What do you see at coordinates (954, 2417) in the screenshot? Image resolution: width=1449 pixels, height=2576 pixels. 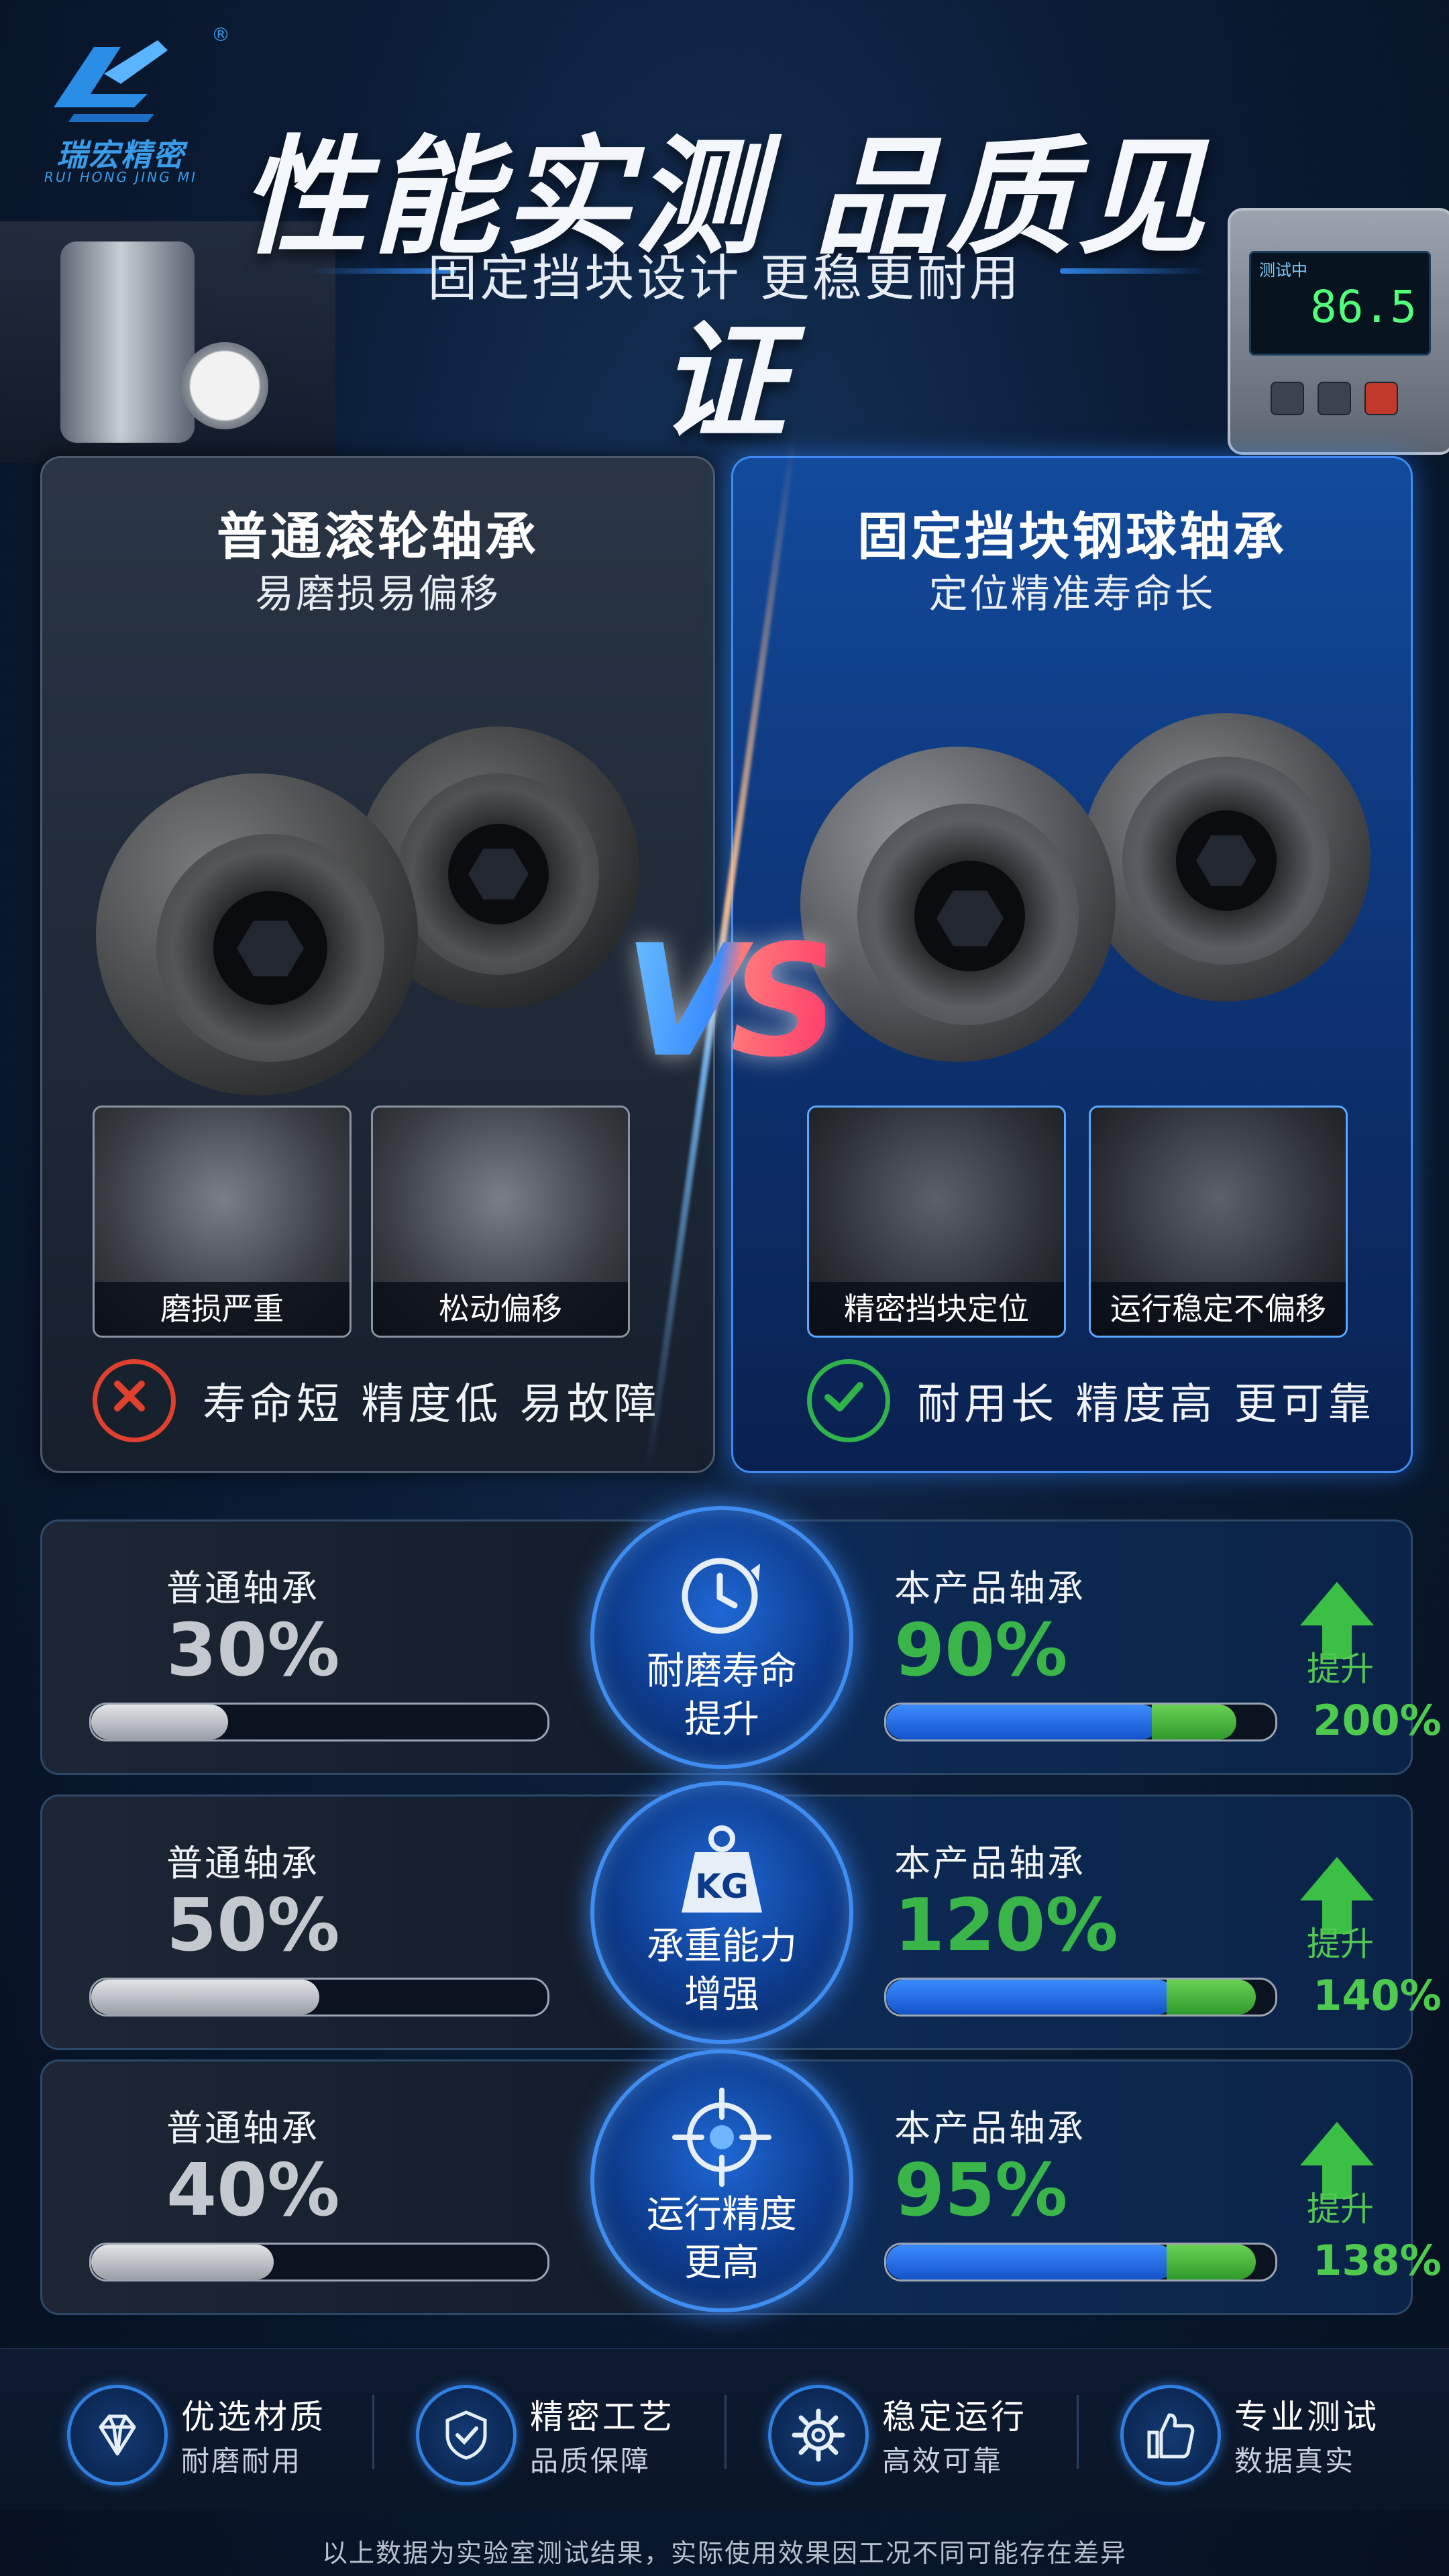 I see `feature-title: 稳定运行` at bounding box center [954, 2417].